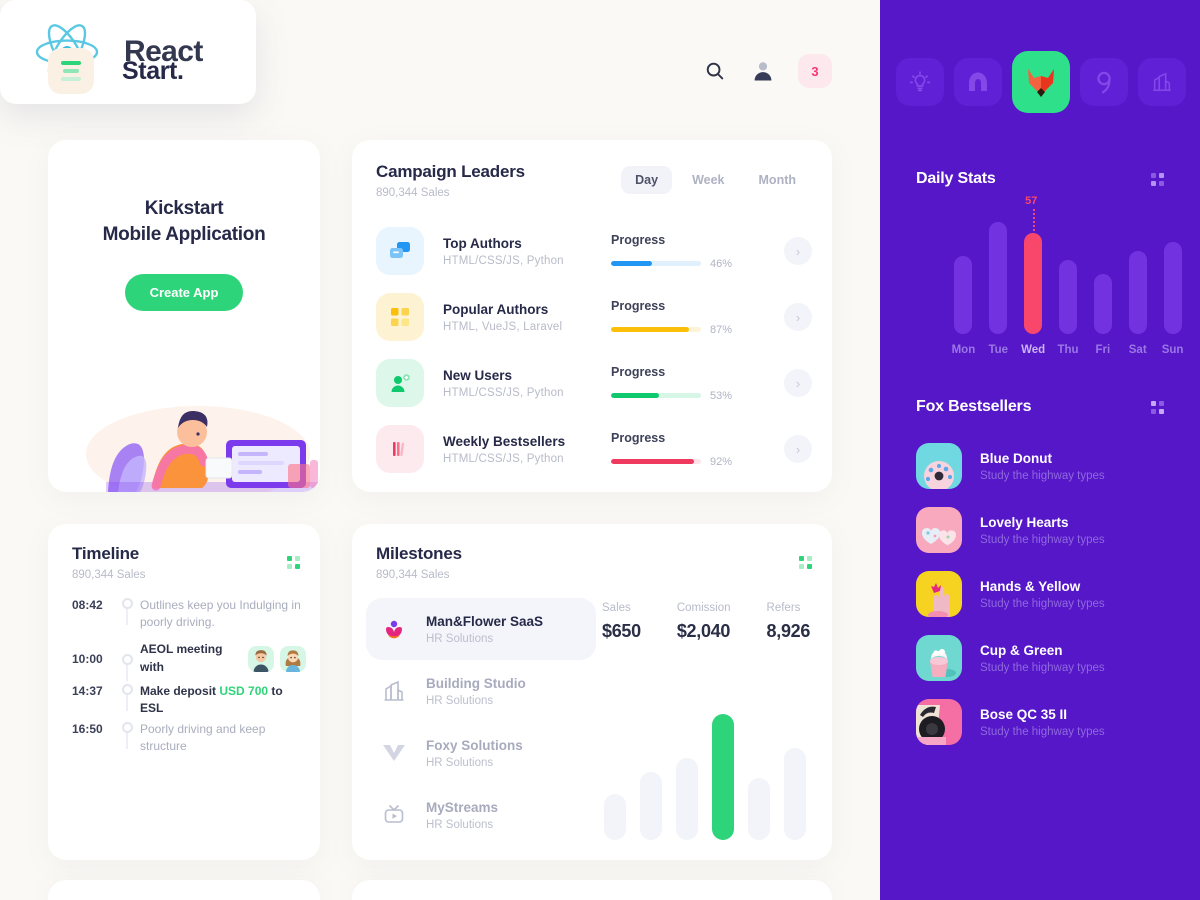  What do you see at coordinates (681, 449) in the screenshot?
I see `campaign-progress: Progress 92%` at bounding box center [681, 449].